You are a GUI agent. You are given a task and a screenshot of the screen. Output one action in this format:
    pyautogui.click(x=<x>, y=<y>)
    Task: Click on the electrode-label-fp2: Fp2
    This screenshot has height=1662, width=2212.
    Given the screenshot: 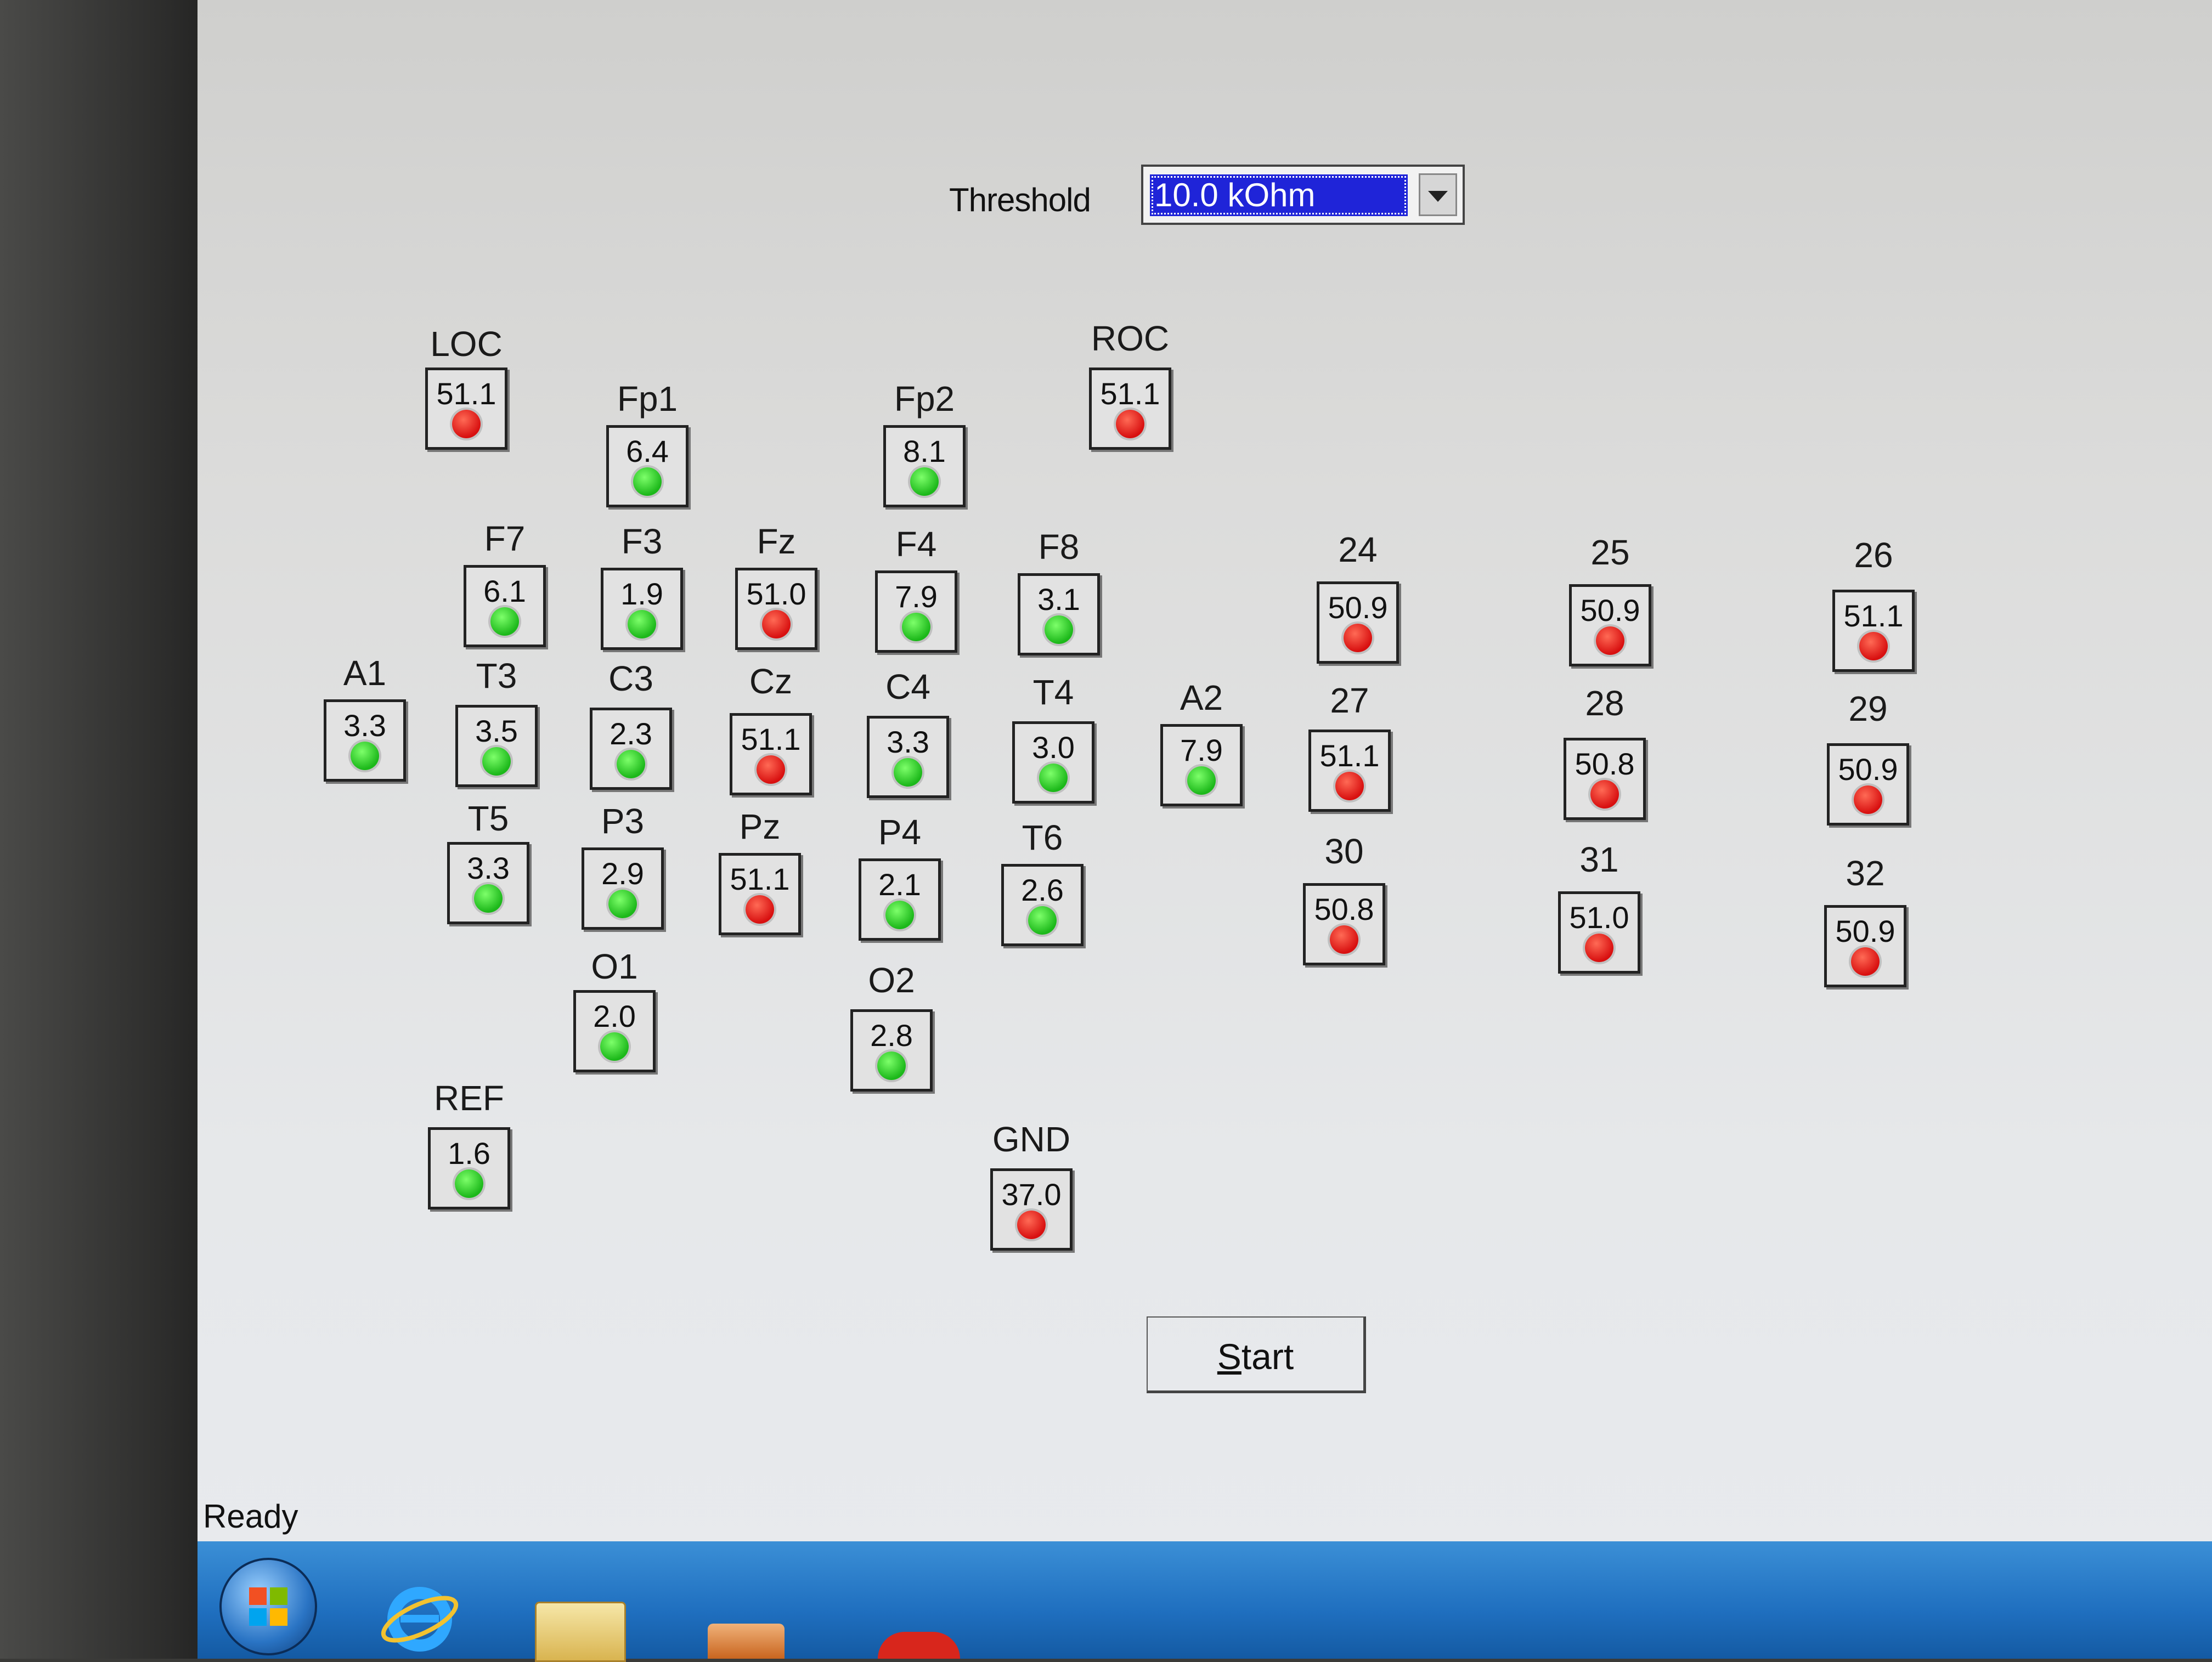 What is the action you would take?
    pyautogui.click(x=924, y=399)
    